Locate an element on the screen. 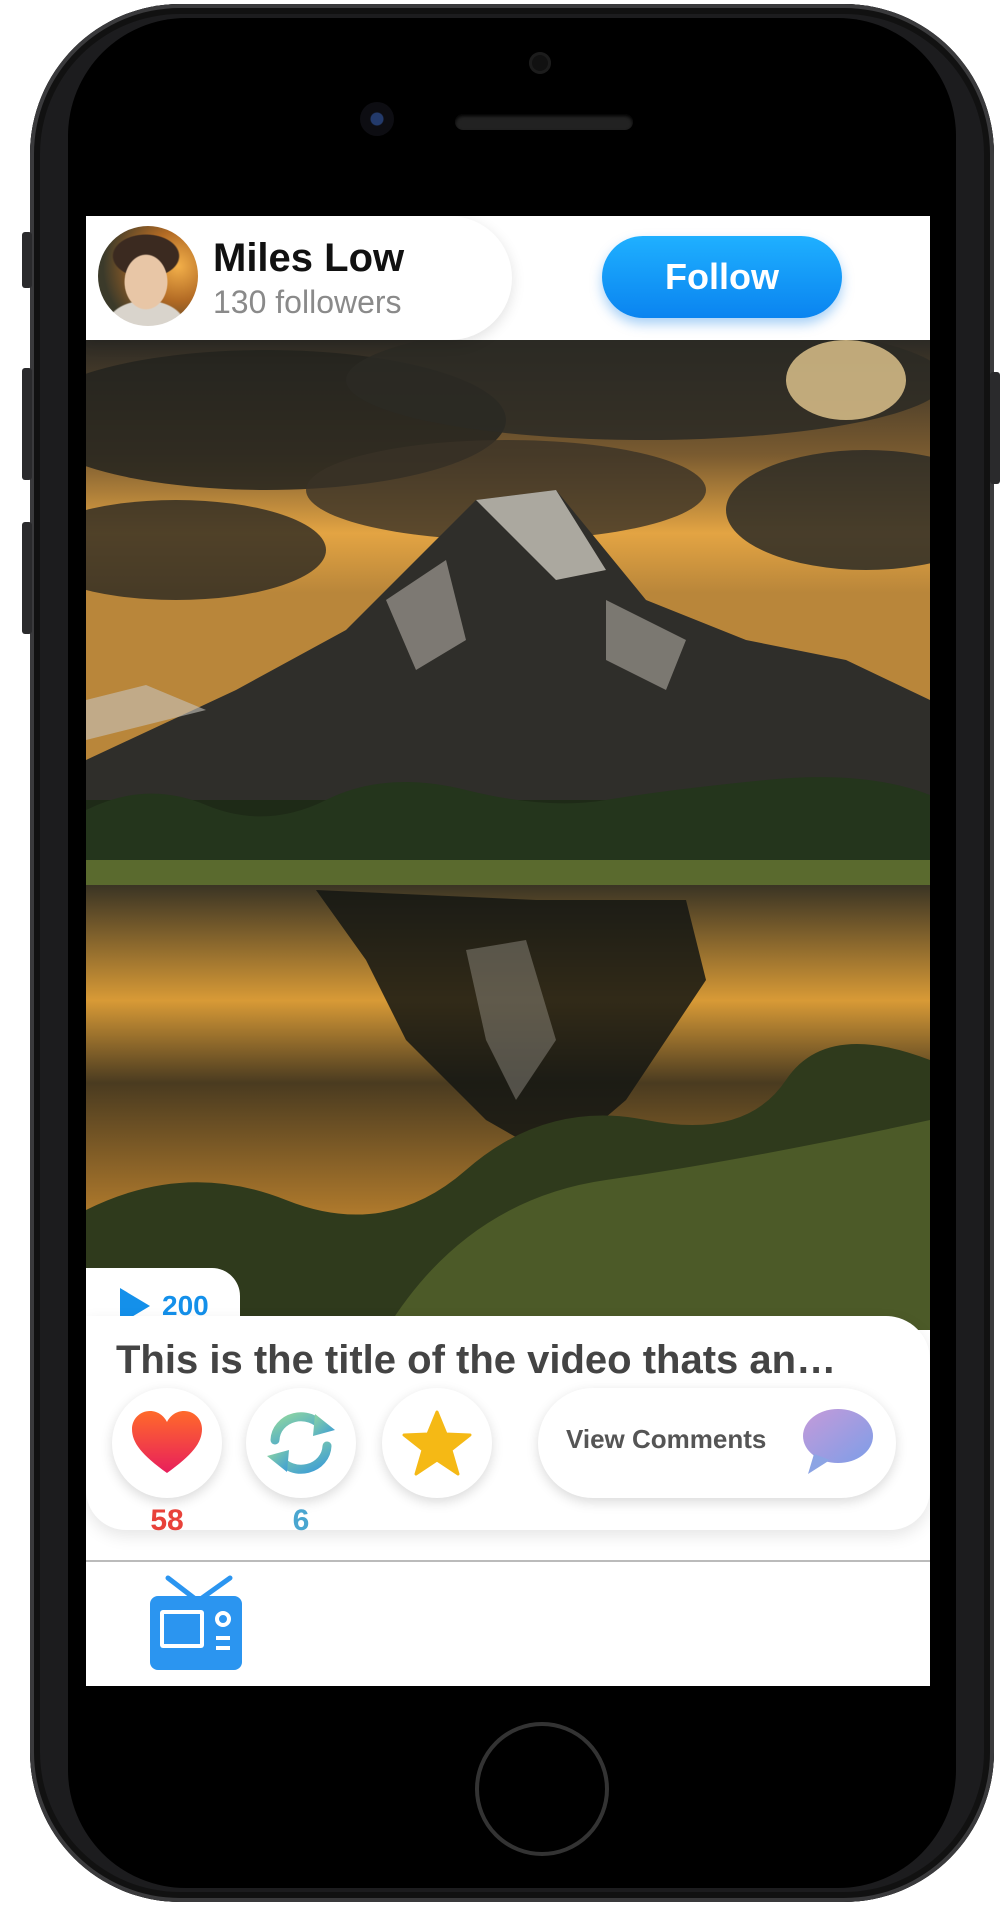 This screenshot has height=1906, width=1002. repost-icon is located at coordinates (301, 1443).